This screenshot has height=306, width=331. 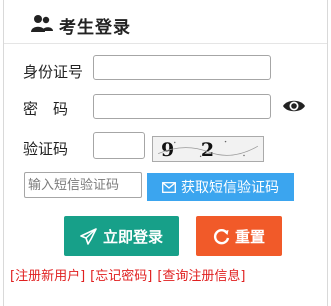 I want to click on eye-icon, so click(x=294, y=106).